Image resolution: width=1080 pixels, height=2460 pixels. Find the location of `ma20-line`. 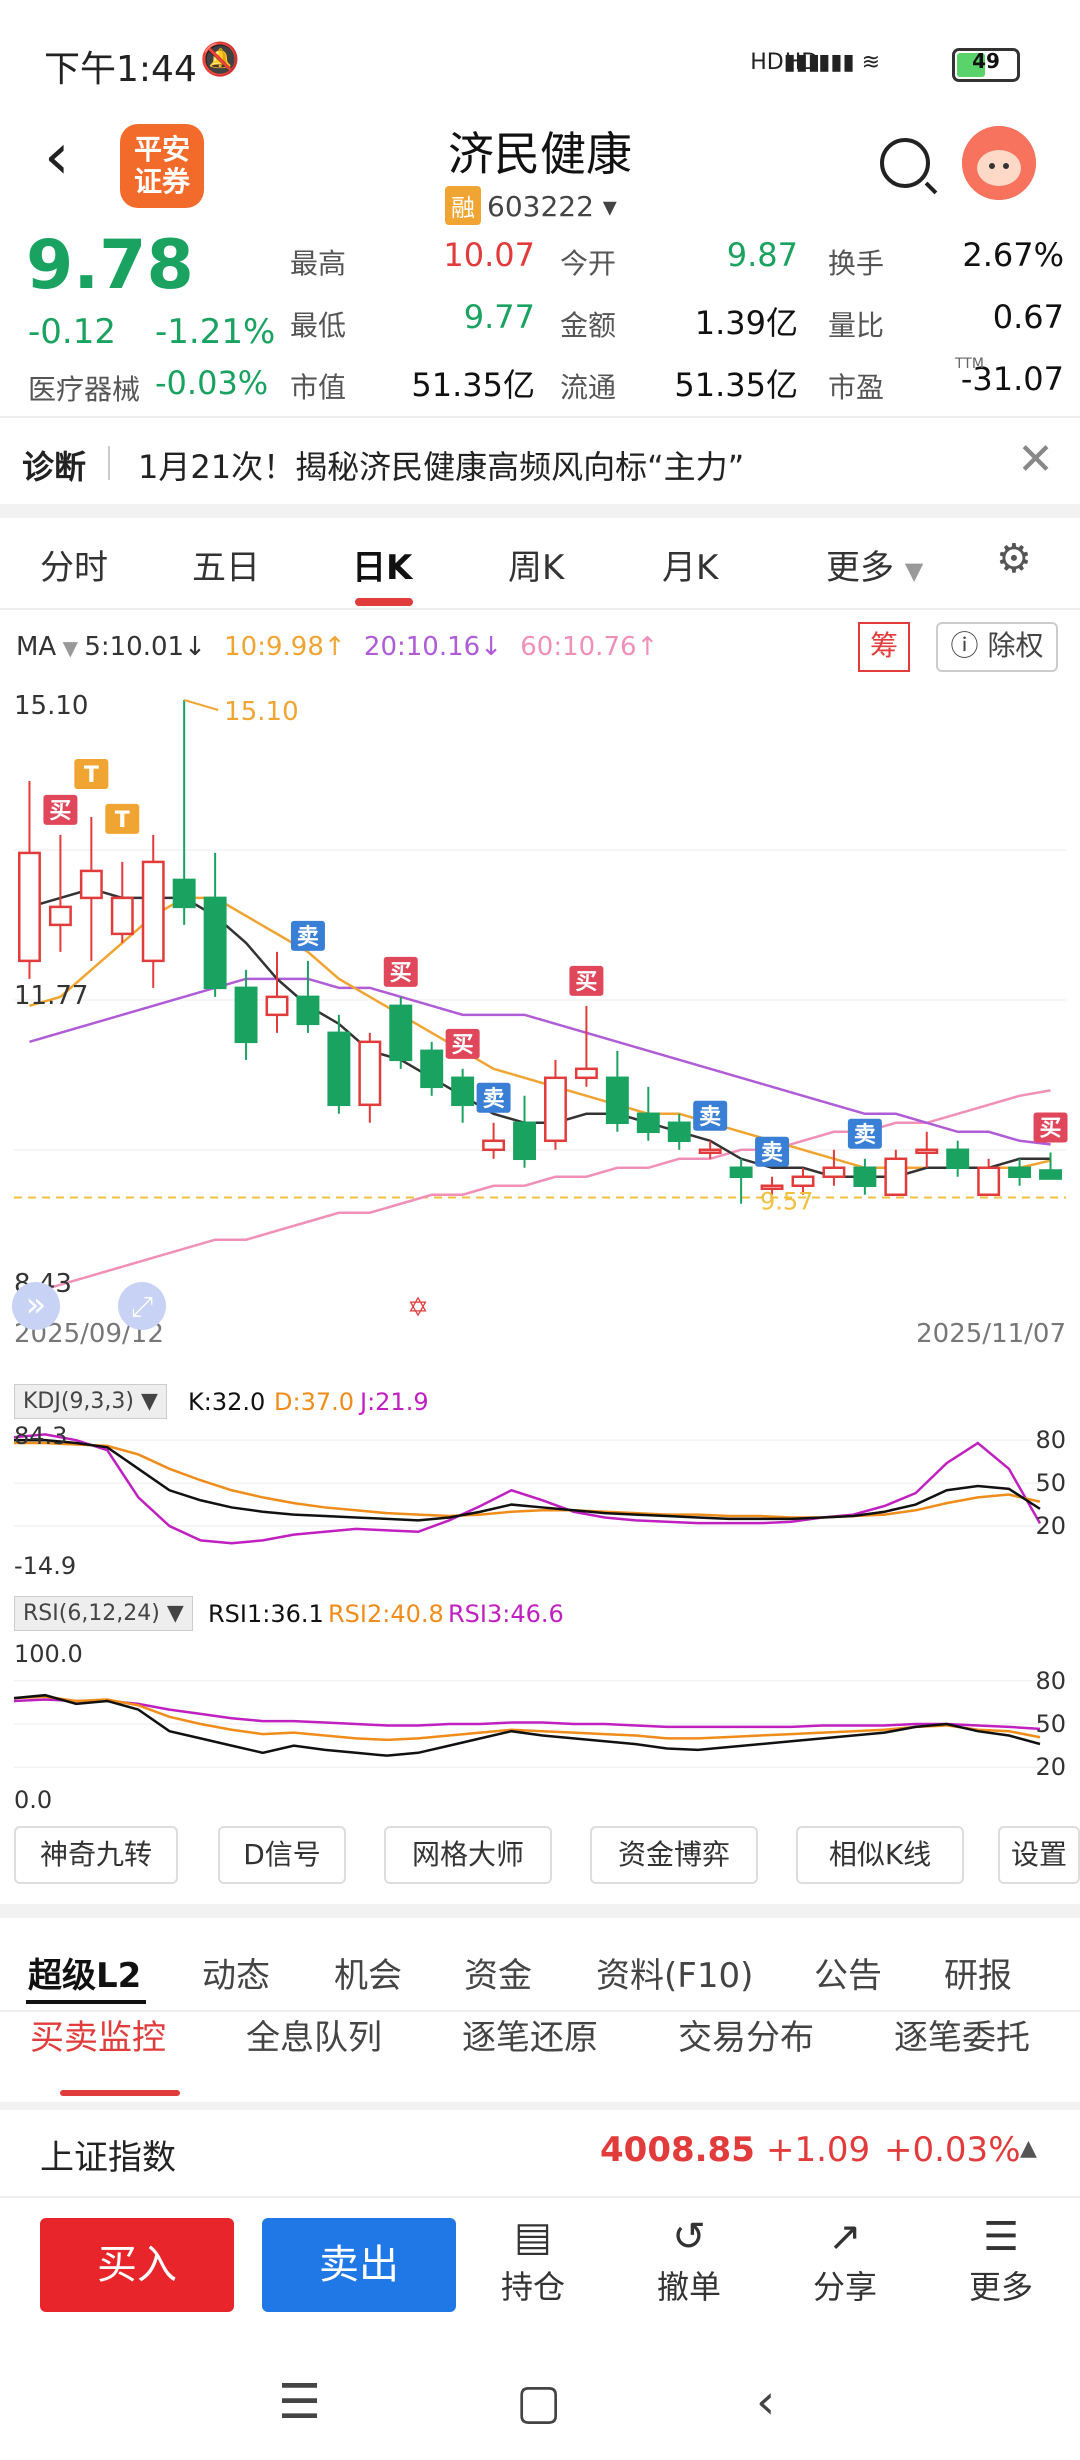

ma20-line is located at coordinates (540, 1061).